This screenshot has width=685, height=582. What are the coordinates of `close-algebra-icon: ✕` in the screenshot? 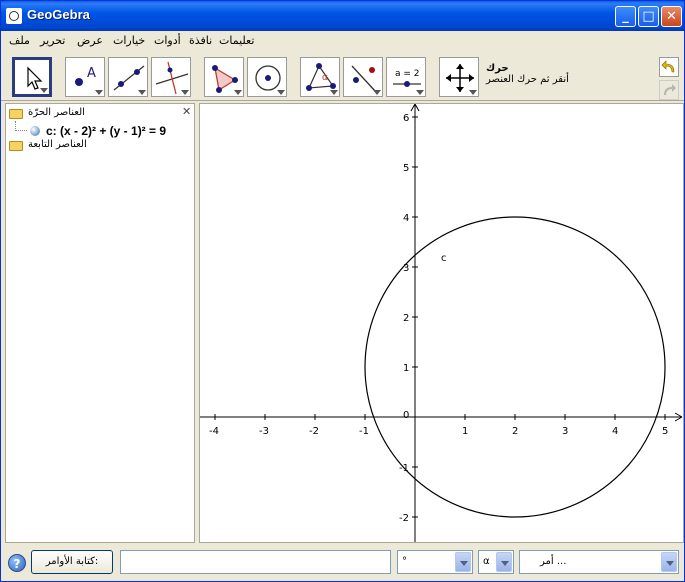 It's located at (186, 111).